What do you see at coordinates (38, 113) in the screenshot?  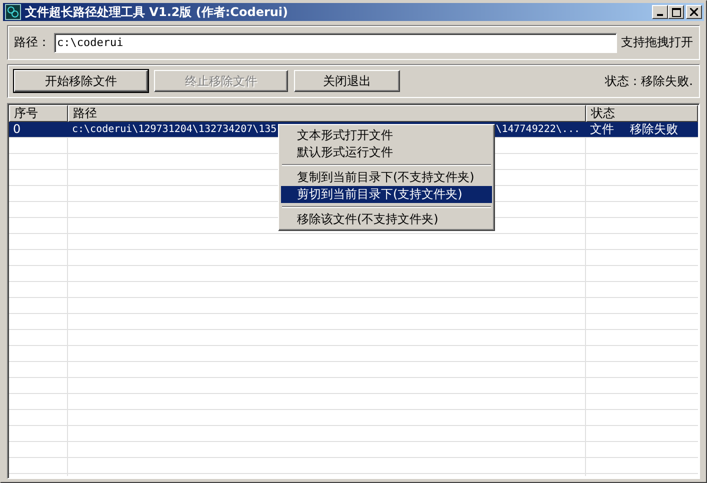 I see `column-header: 序号` at bounding box center [38, 113].